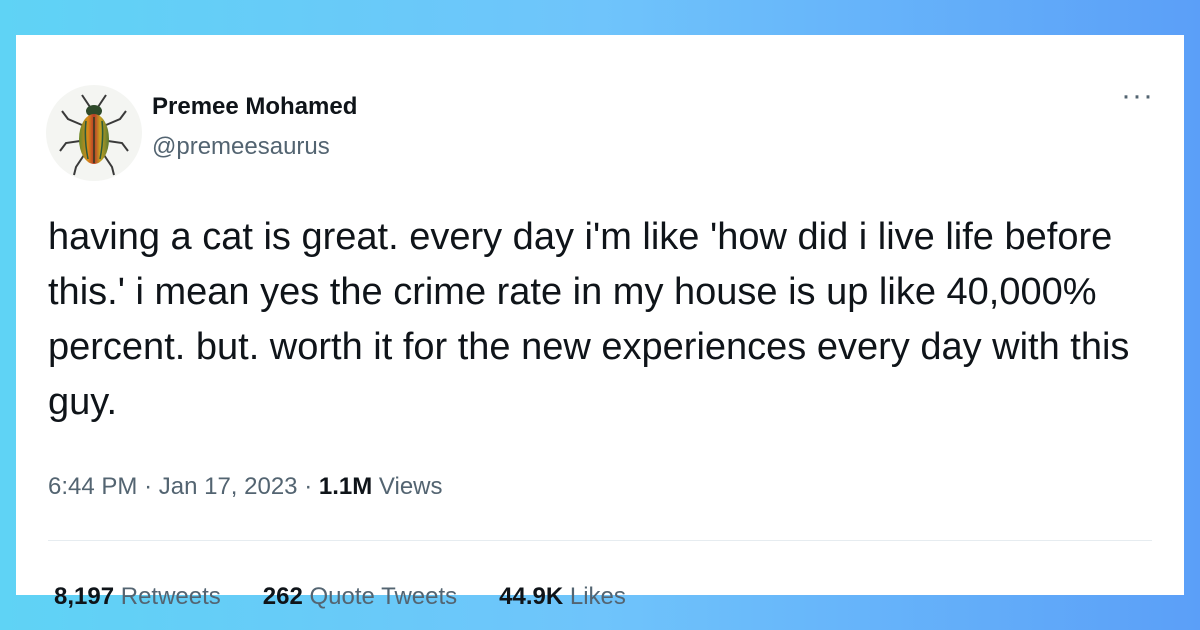 Image resolution: width=1200 pixels, height=630 pixels. What do you see at coordinates (410, 486) in the screenshot?
I see `views-label: Views` at bounding box center [410, 486].